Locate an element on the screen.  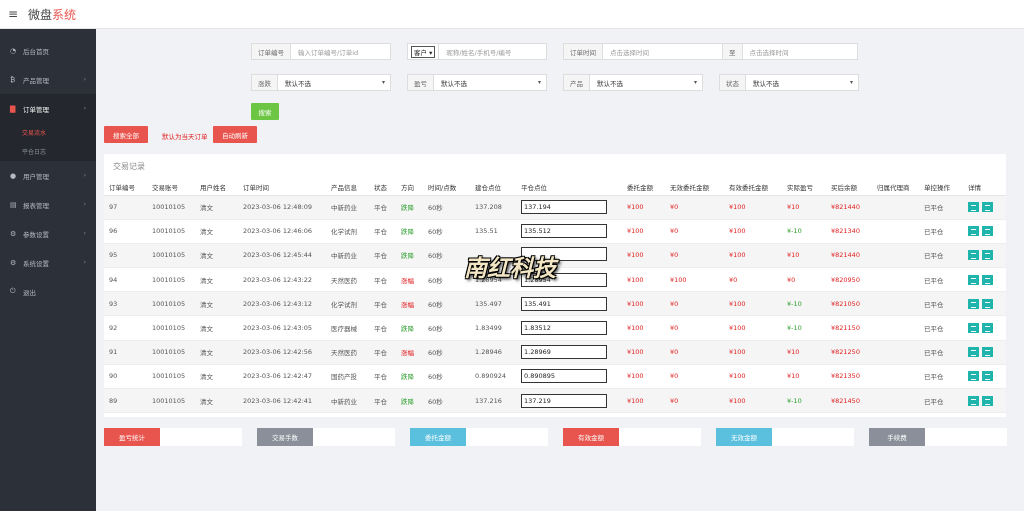
close-price-input: 137.219 is located at coordinates (564, 400).